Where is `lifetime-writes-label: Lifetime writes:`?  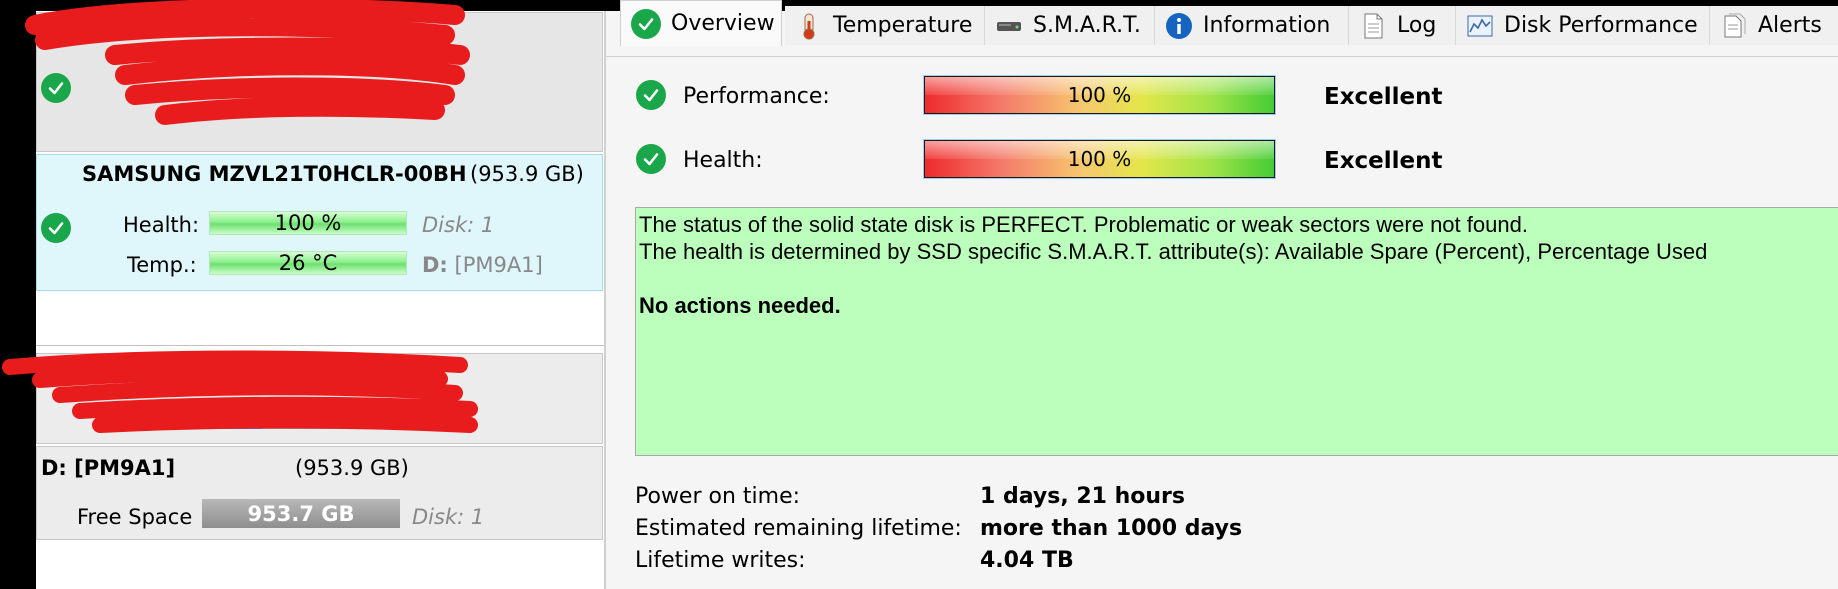
lifetime-writes-label: Lifetime writes: is located at coordinates (720, 560).